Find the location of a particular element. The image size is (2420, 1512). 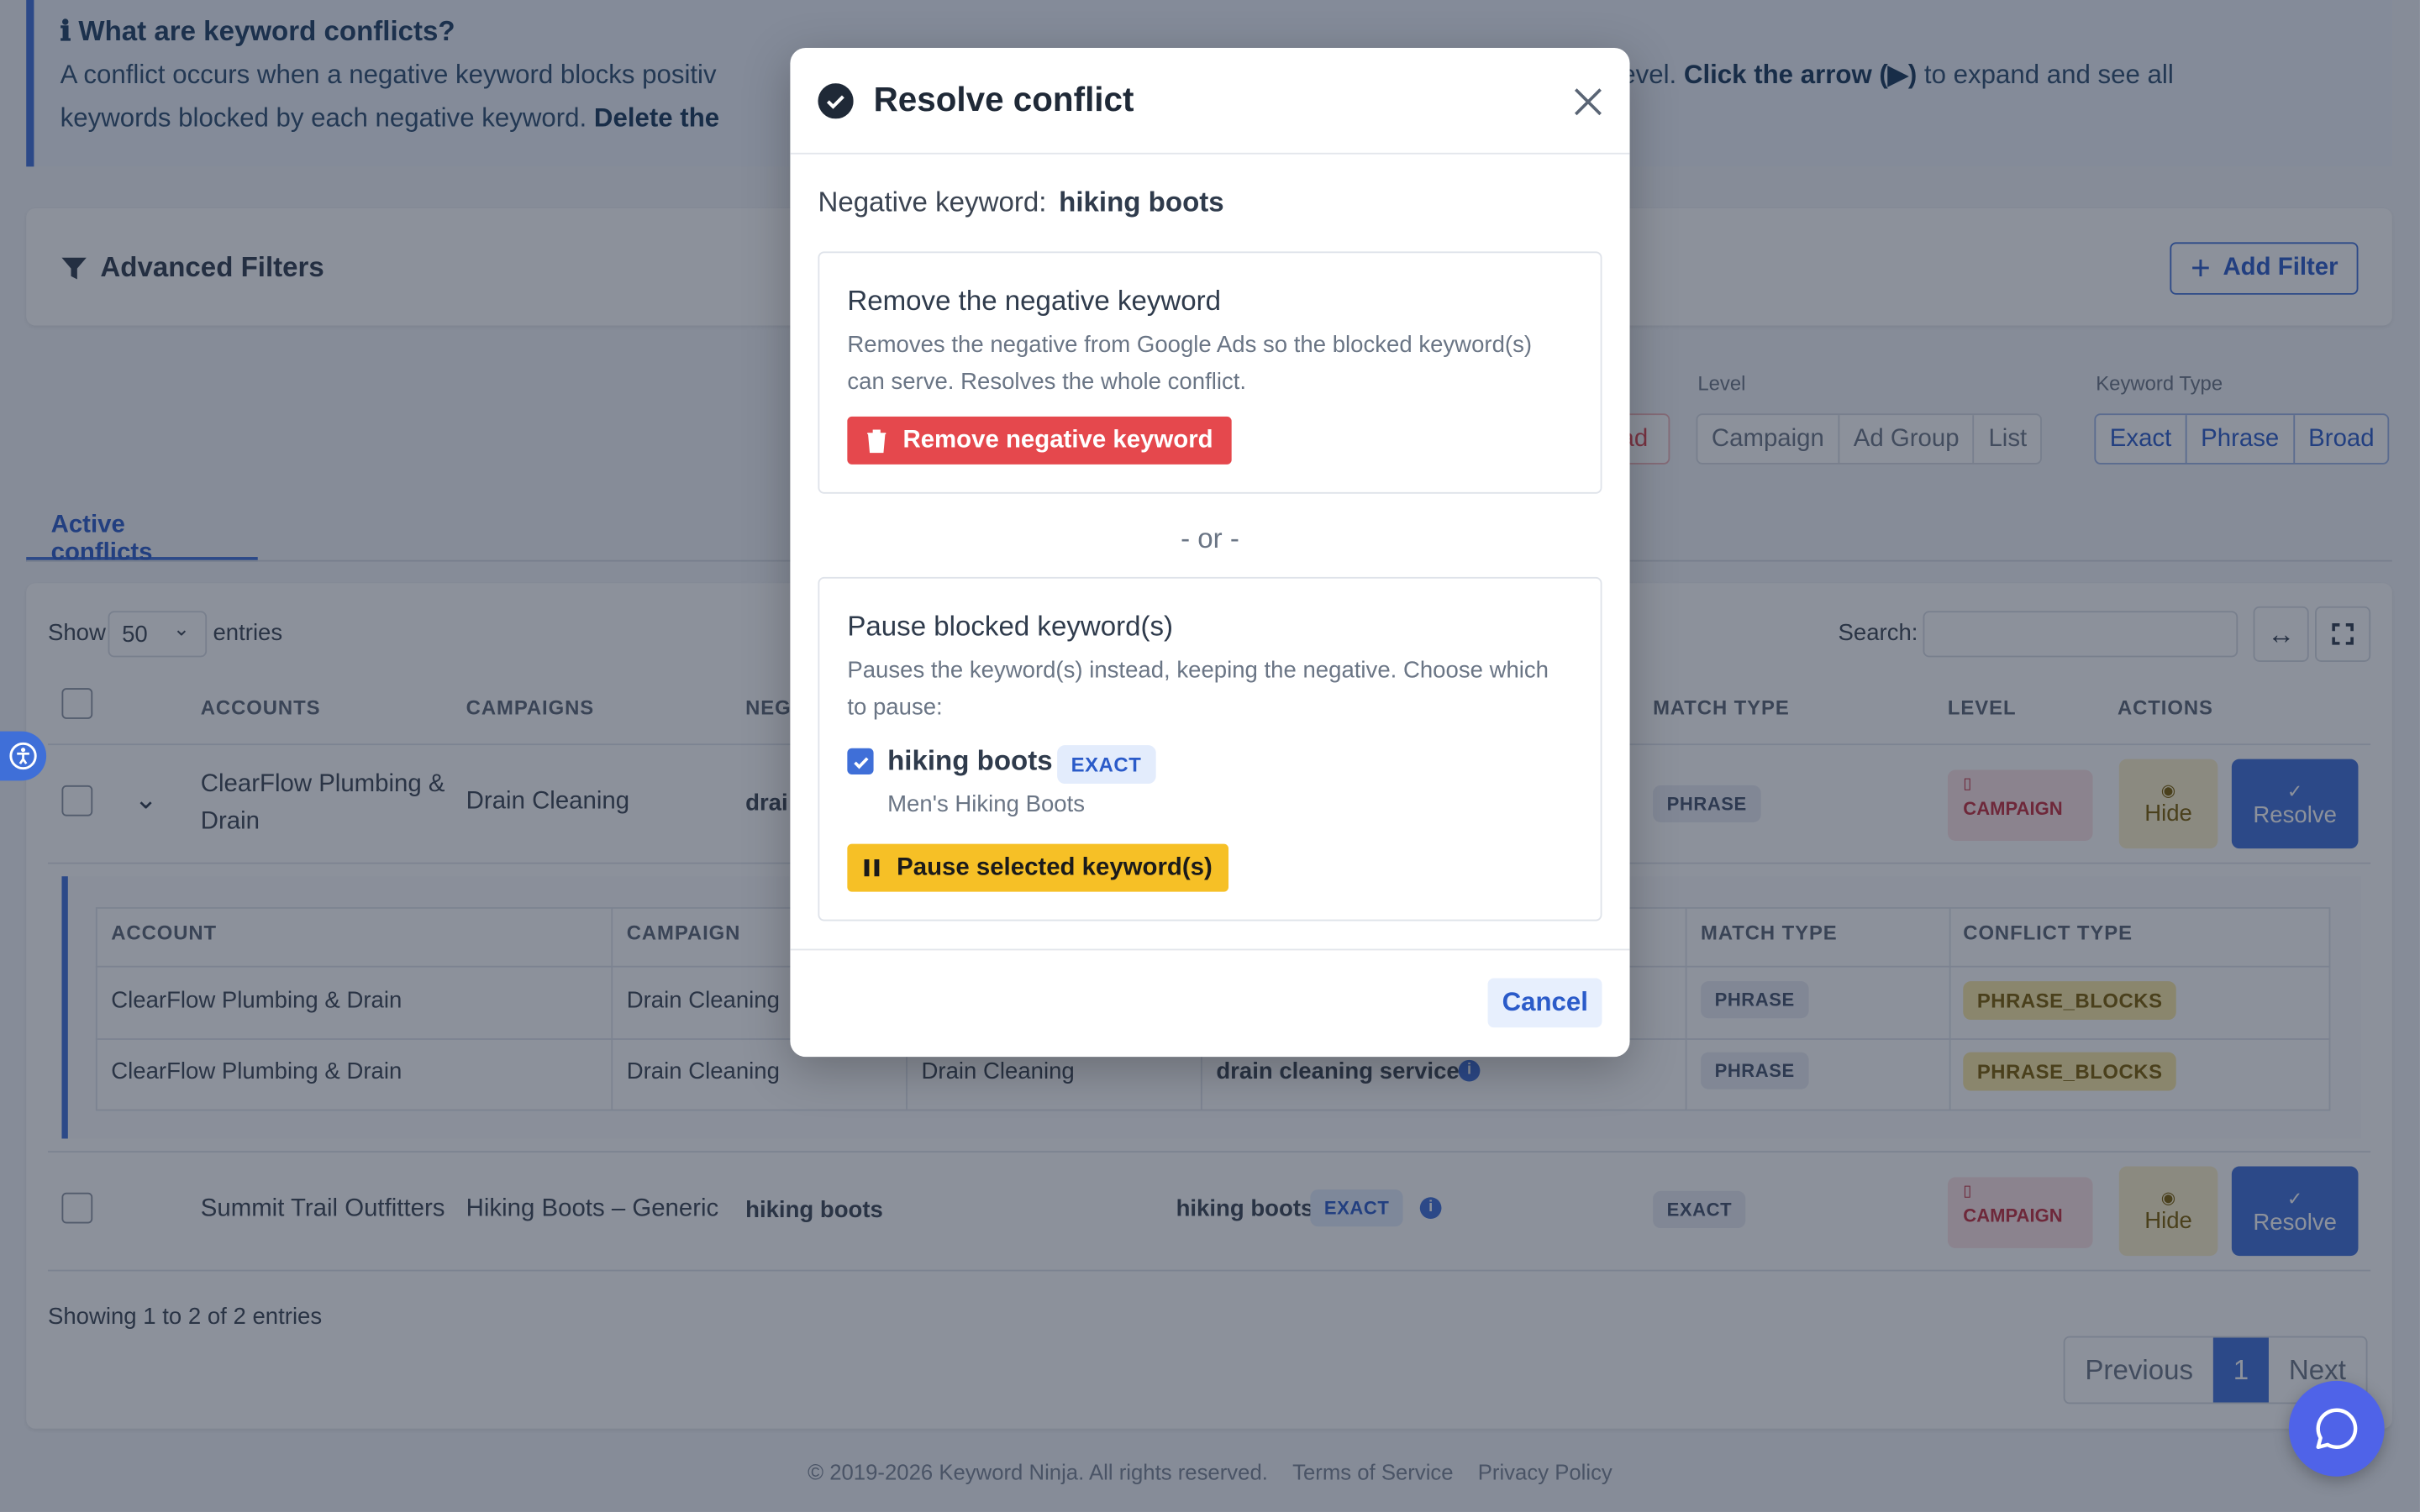

keyword-checkbox is located at coordinates (861, 761).